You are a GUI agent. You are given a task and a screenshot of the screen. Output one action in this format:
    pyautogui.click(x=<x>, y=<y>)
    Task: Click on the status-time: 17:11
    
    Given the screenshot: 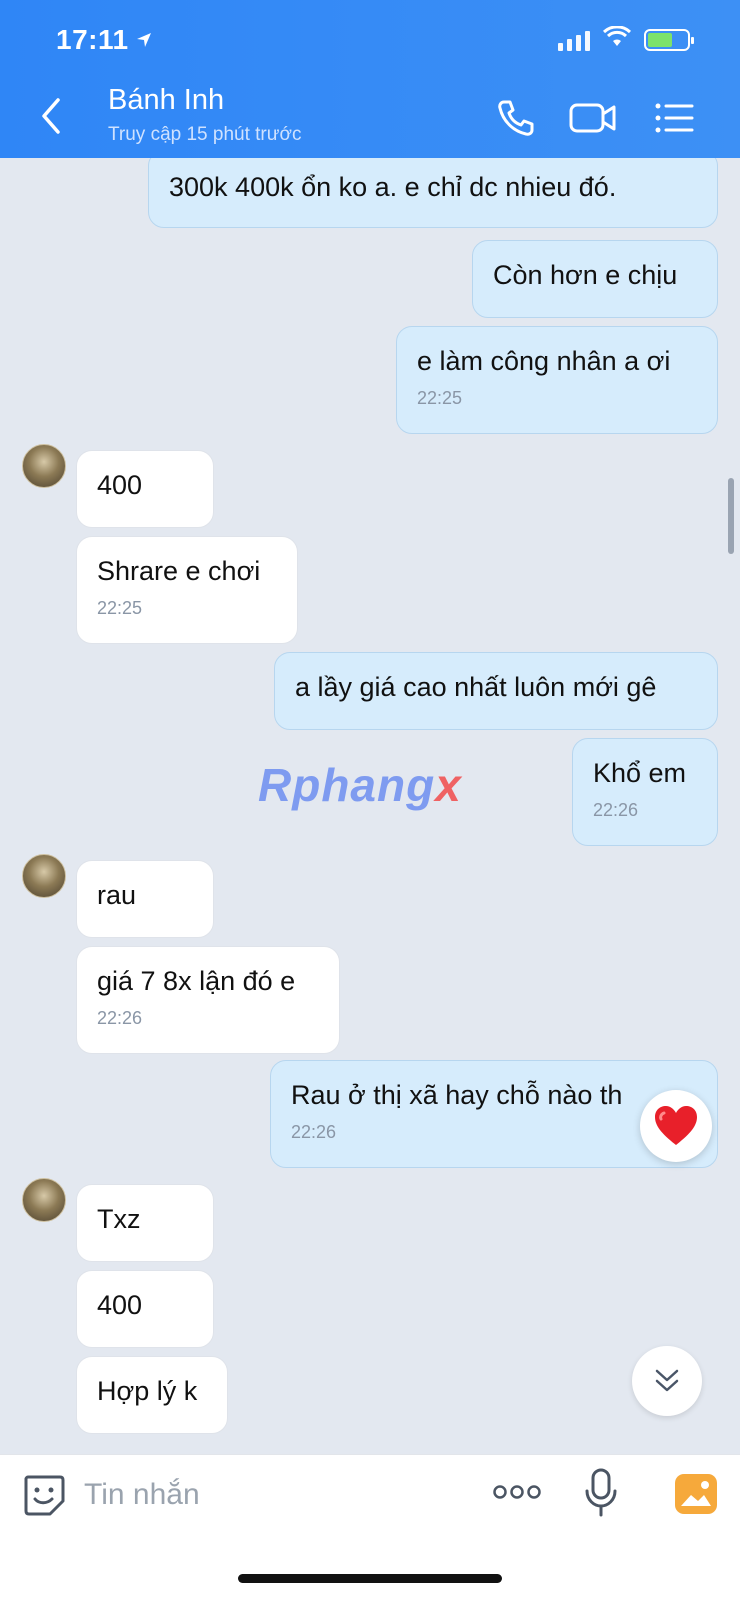 What is the action you would take?
    pyautogui.click(x=104, y=40)
    